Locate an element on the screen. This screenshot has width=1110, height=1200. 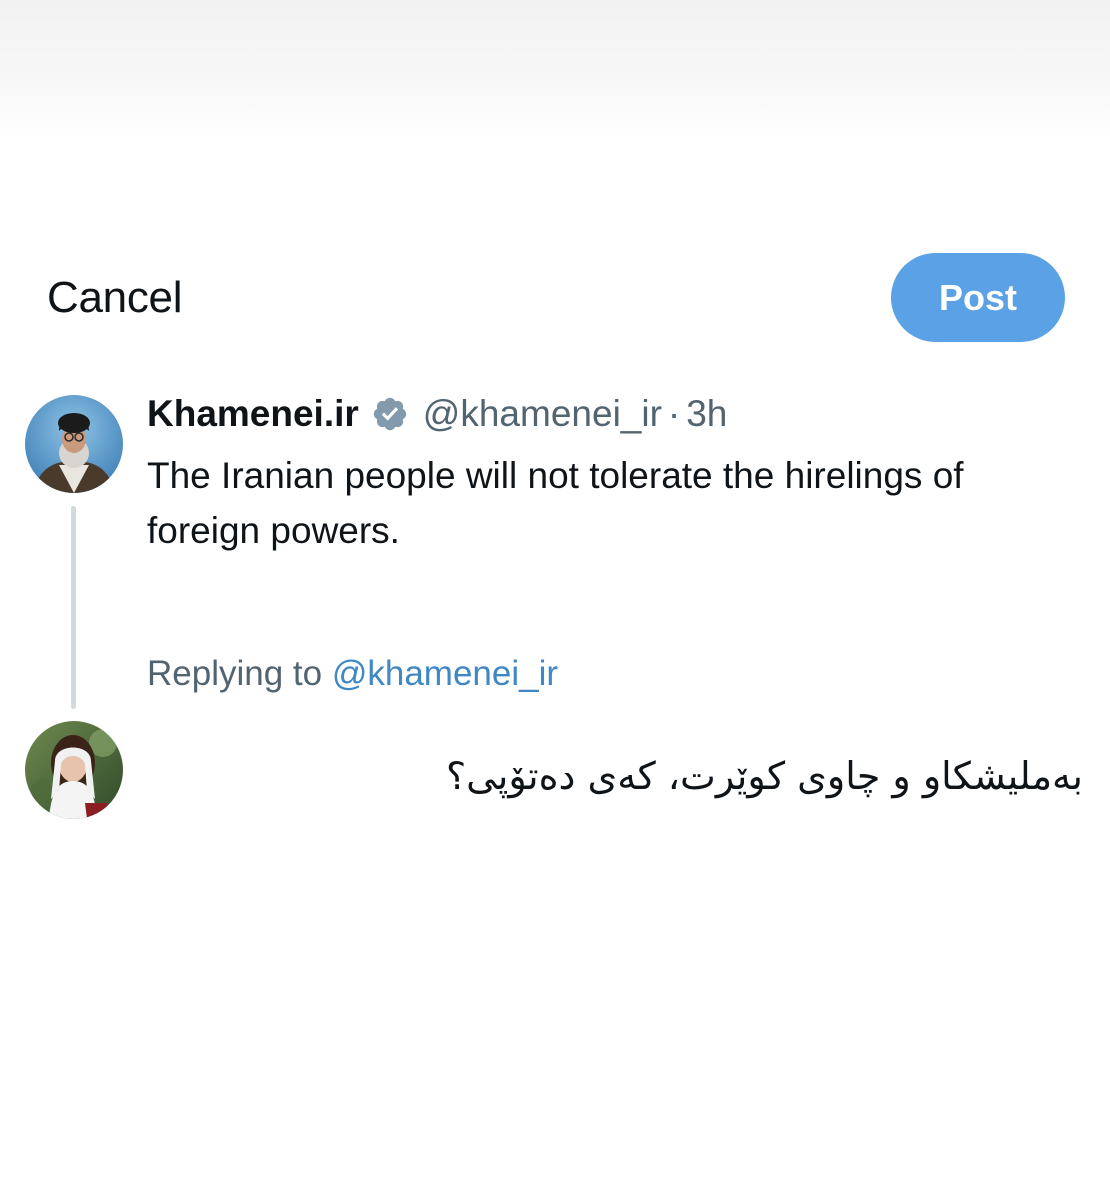
replying-to-line: Replying to @khamenei_ir is located at coordinates (352, 674).